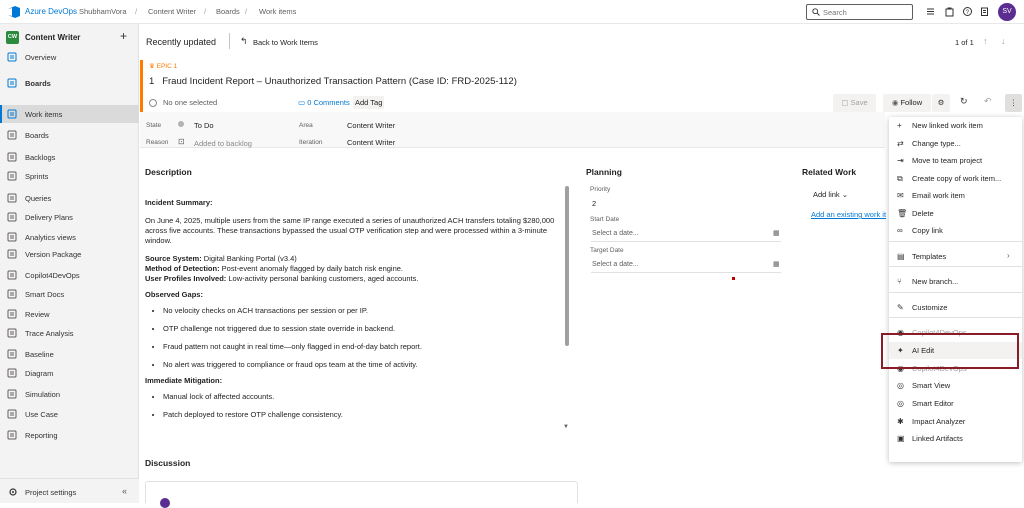 Image resolution: width=1024 pixels, height=508 pixels. Describe the element at coordinates (566, 427) in the screenshot. I see `scroll-down-icon: ▼` at that location.